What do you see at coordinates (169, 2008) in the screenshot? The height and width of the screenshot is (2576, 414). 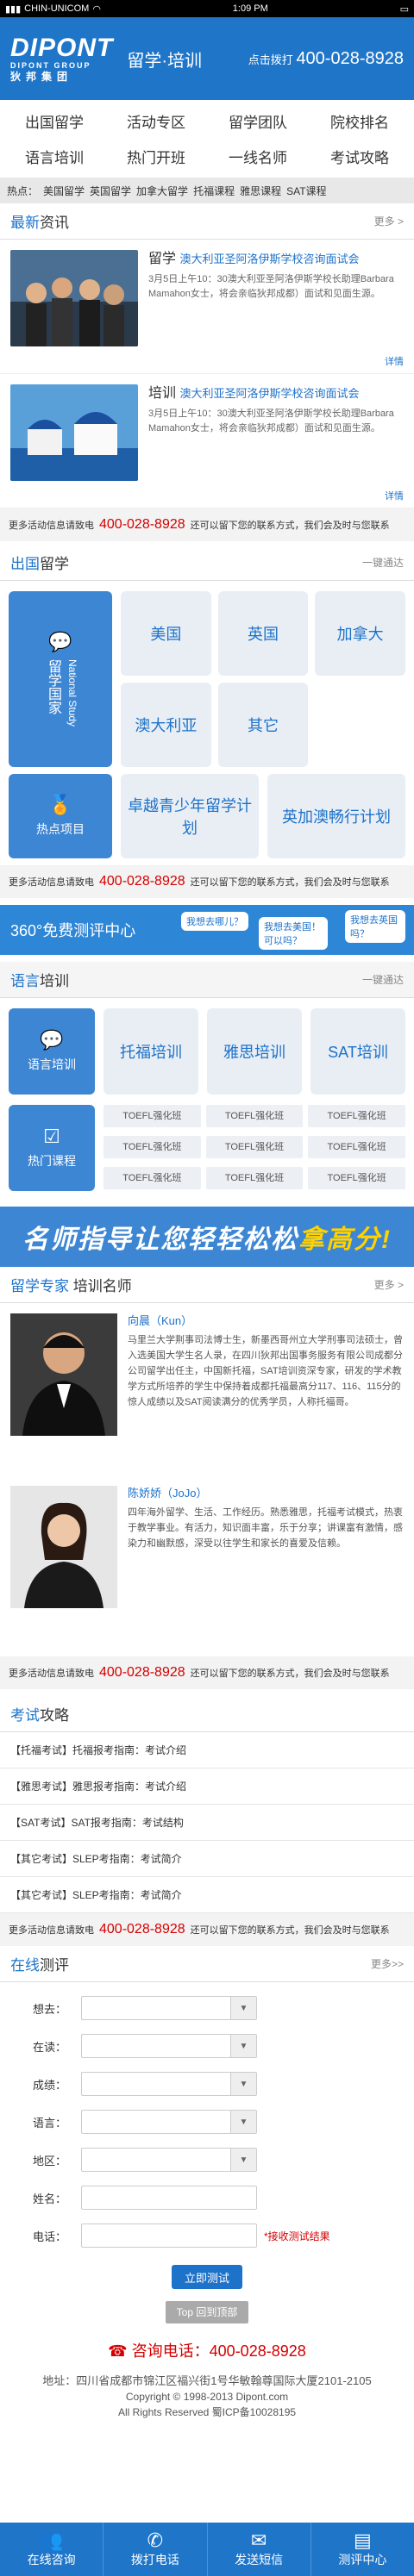 I see `destination-select: ▼` at bounding box center [169, 2008].